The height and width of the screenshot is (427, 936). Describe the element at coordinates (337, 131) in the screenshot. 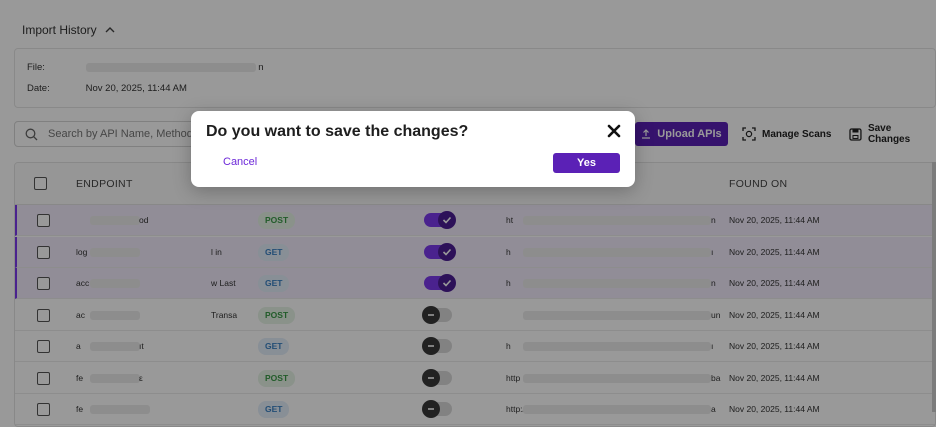

I see `dialog-title: Do you want to save the changes?` at that location.